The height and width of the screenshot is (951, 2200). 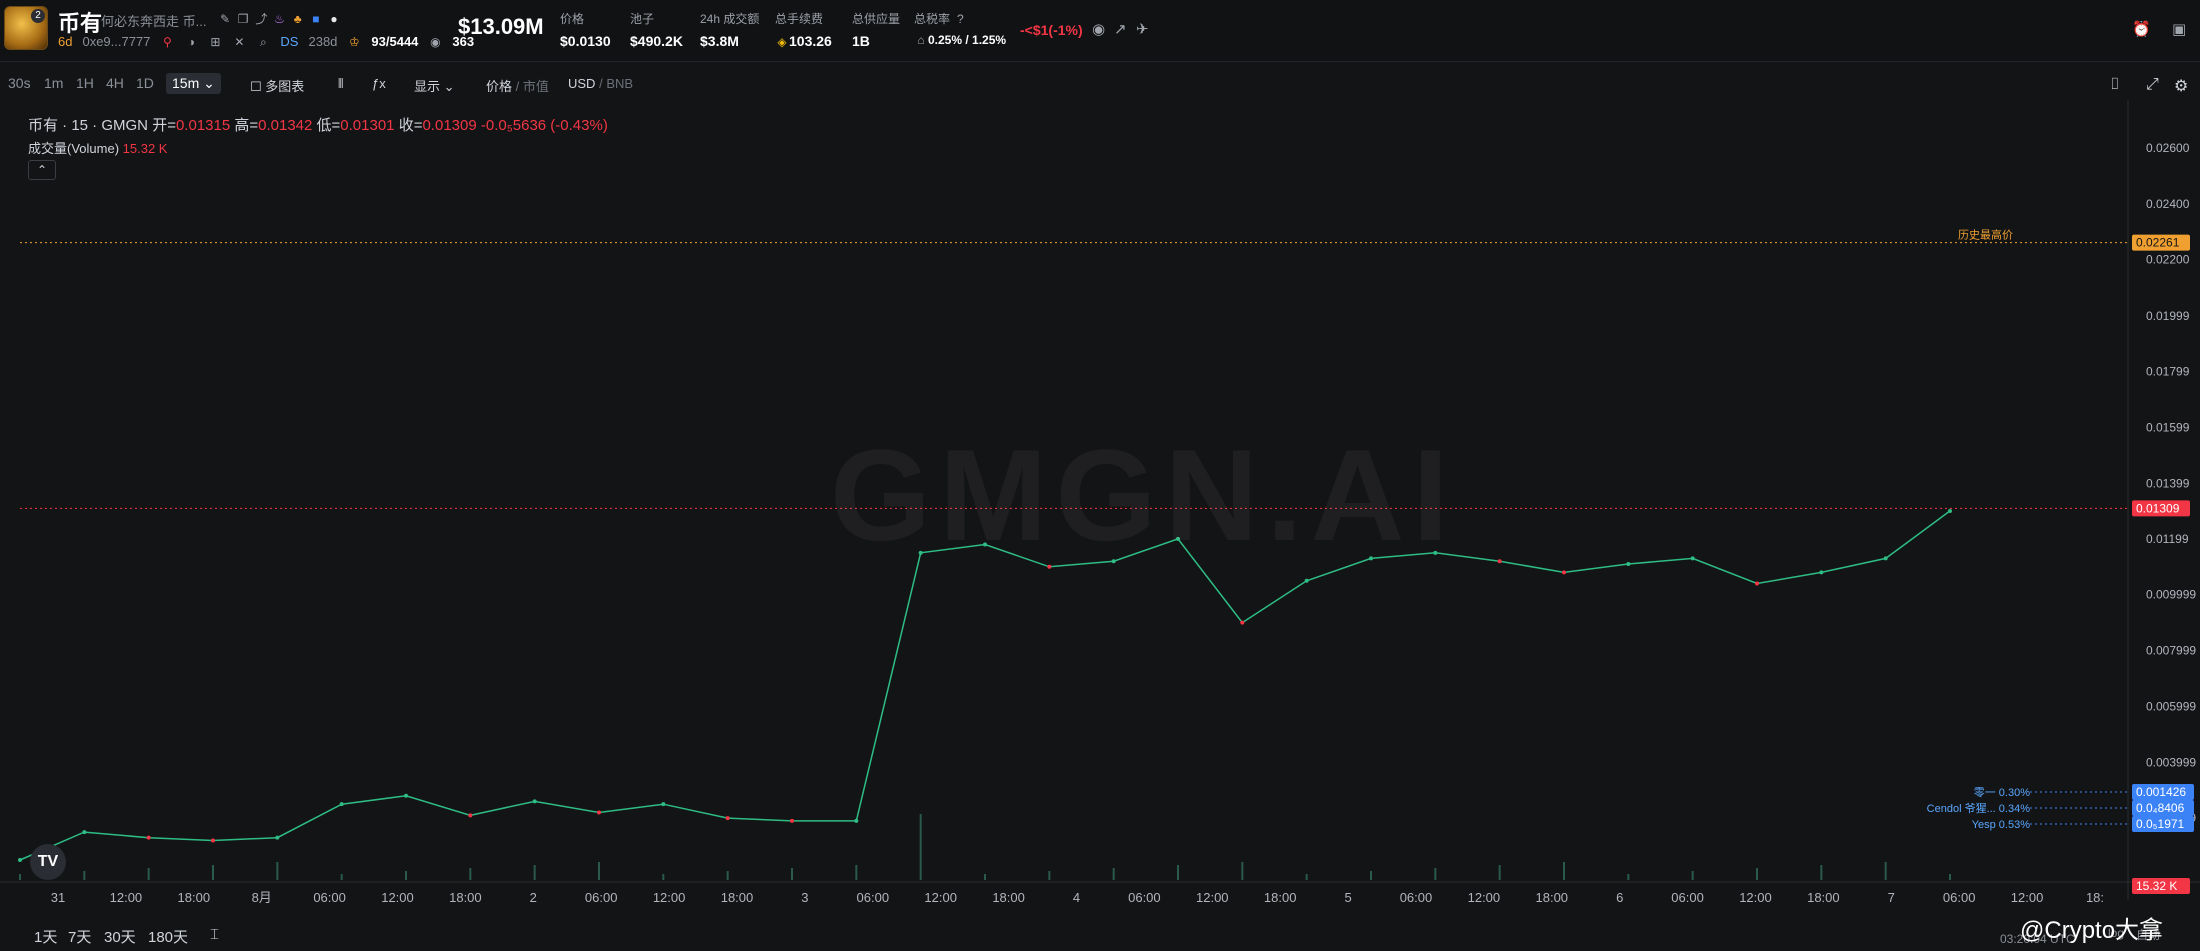 What do you see at coordinates (58, 897) in the screenshot?
I see `x-tick-label: 31` at bounding box center [58, 897].